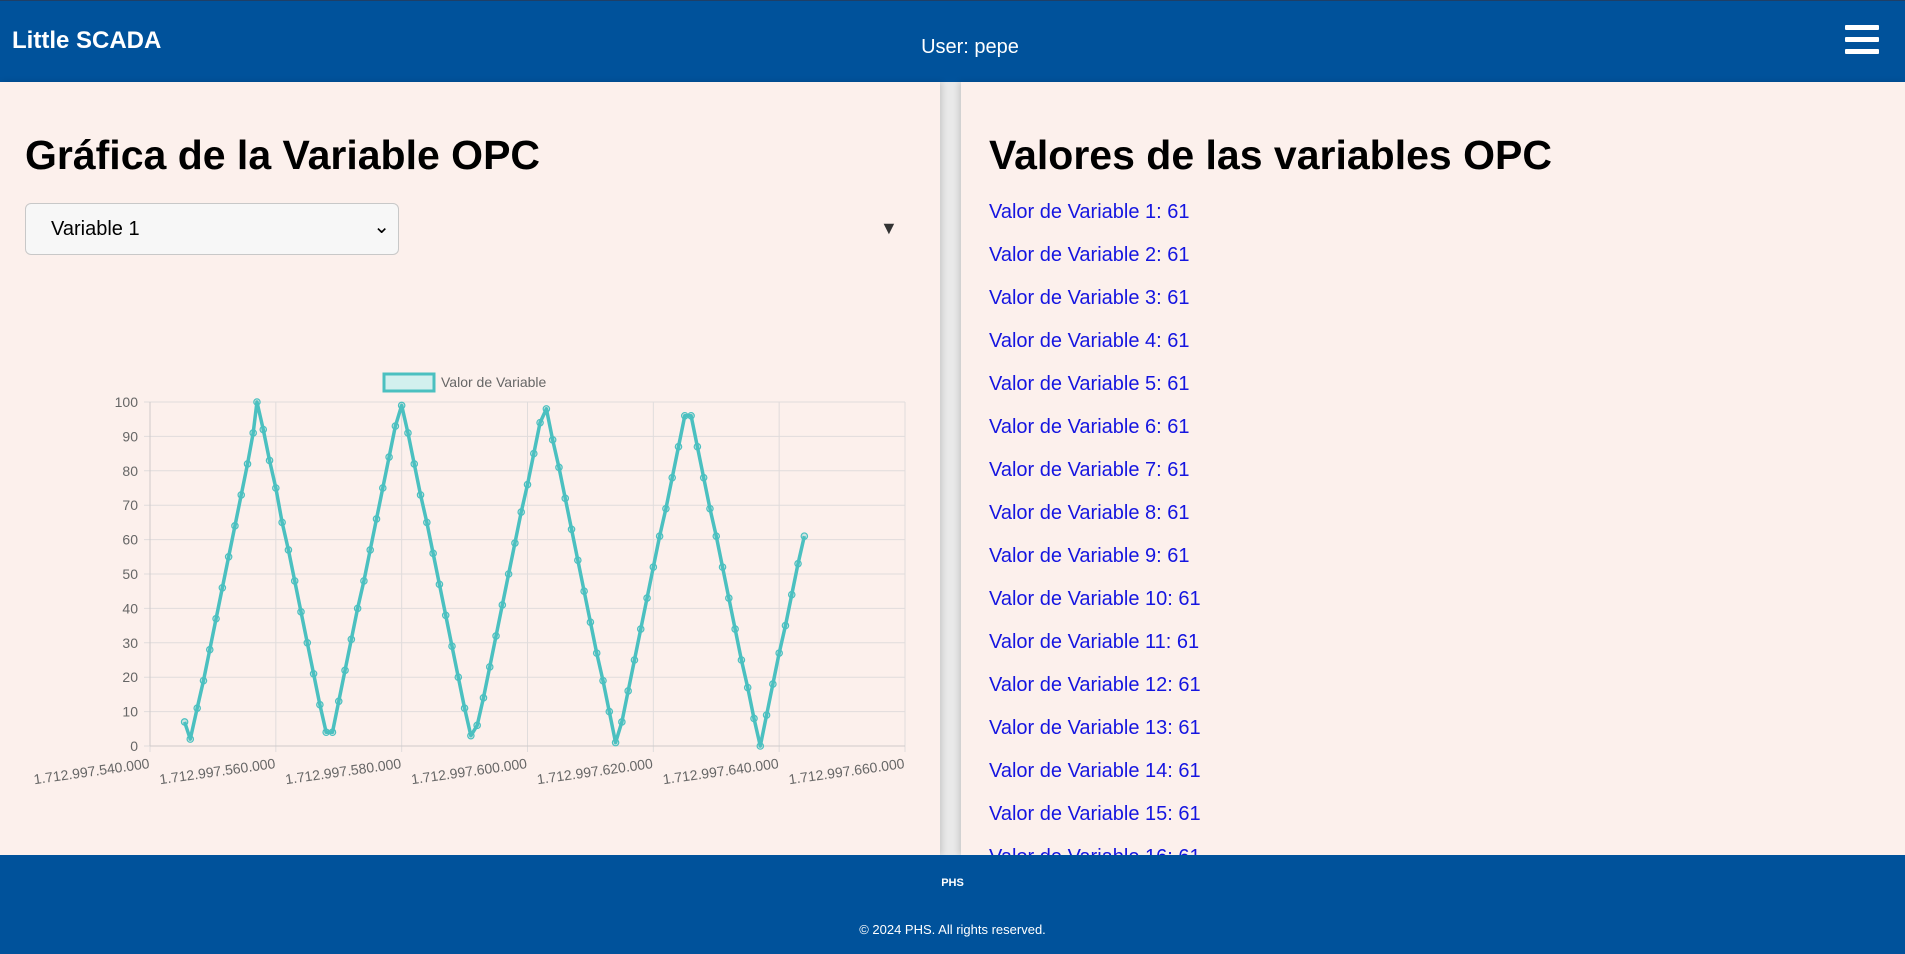  Describe the element at coordinates (92, 771) in the screenshot. I see `x-tick-label: 1.712.997.540.000` at that location.